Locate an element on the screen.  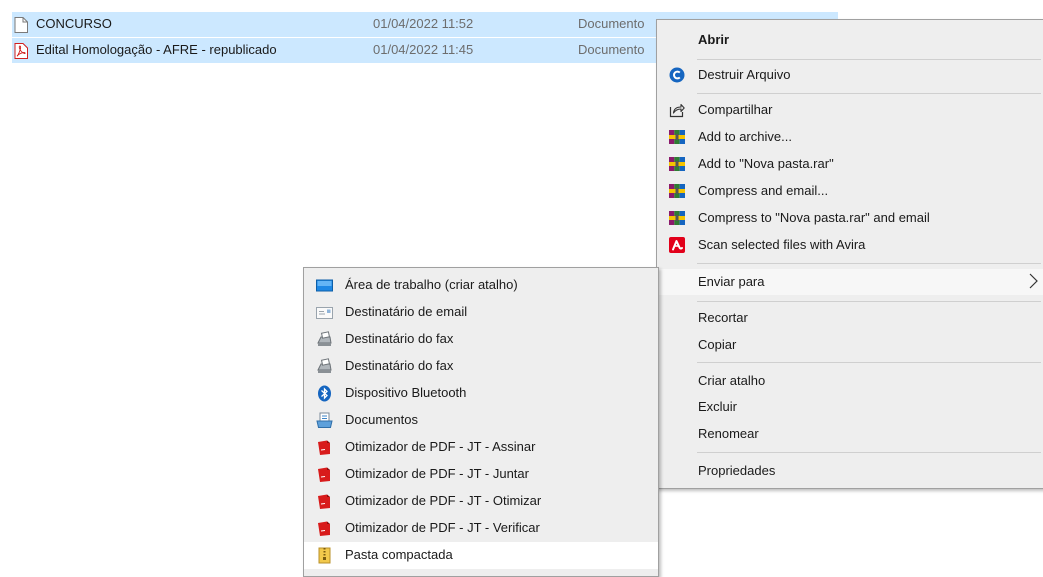
submenu-item-documents: Documentos is located at coordinates (481, 420).